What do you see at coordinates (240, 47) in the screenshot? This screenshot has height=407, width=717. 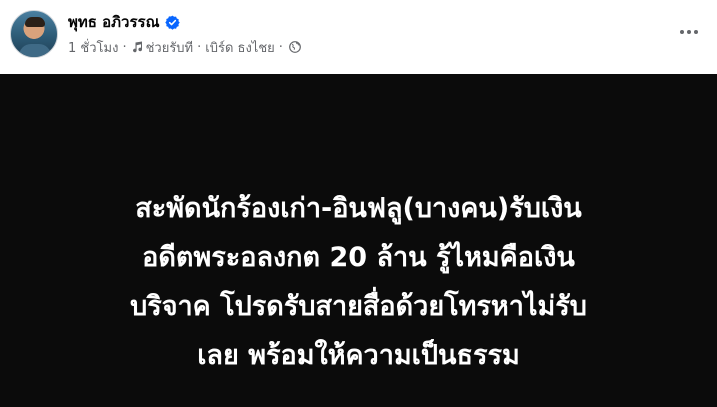 I see `music-artist: เบิร์ด ธงไชย` at bounding box center [240, 47].